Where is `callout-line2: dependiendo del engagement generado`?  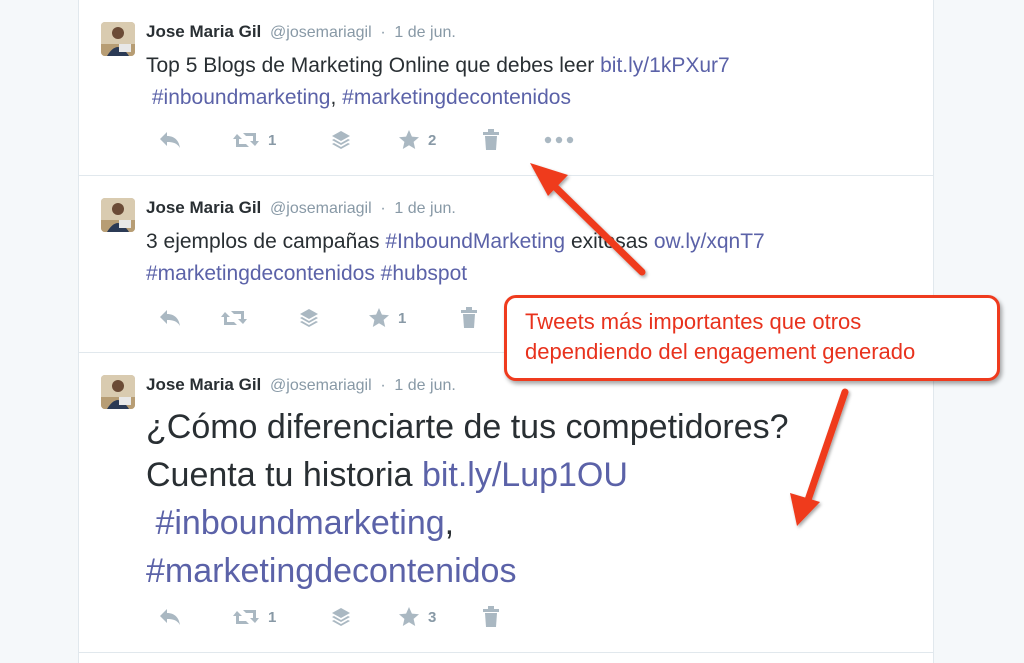
callout-line2: dependiendo del engagement generado is located at coordinates (720, 351).